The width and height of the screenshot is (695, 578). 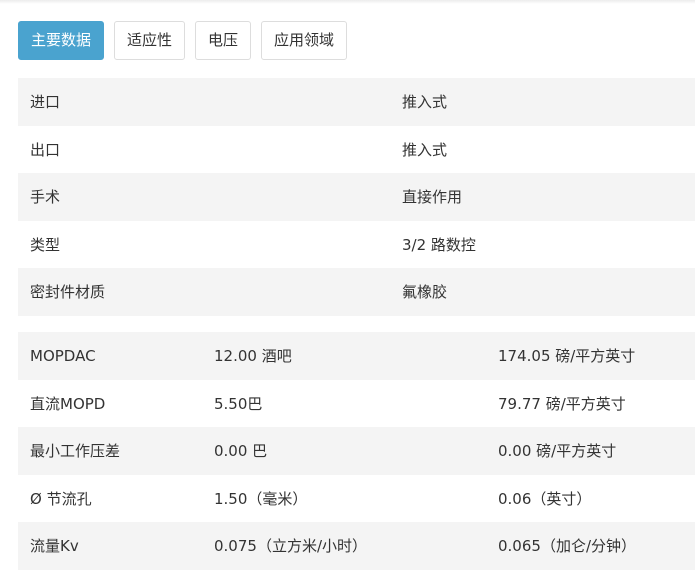 What do you see at coordinates (54, 546) in the screenshot?
I see `row-label: 流量Kv` at bounding box center [54, 546].